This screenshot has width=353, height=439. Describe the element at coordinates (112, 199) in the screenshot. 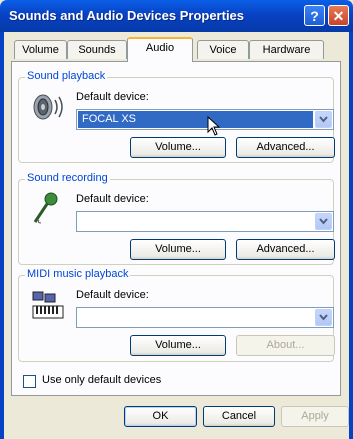

I see `recording-default-label: Default device:` at that location.